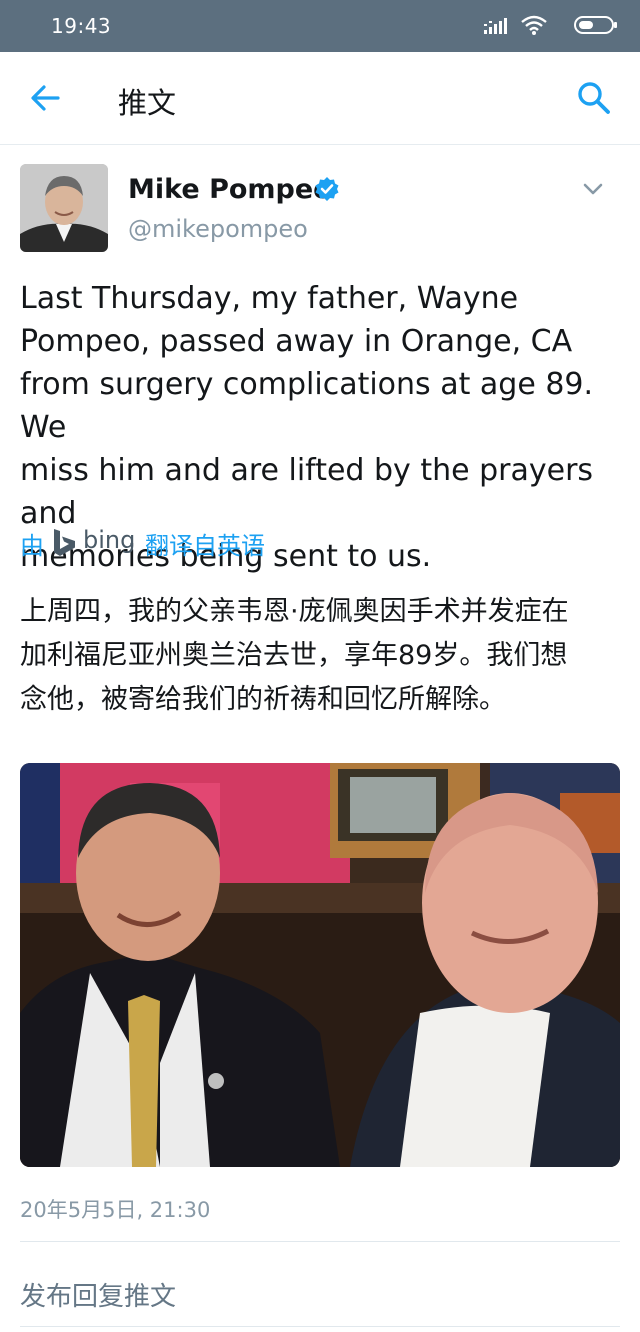  What do you see at coordinates (595, 25) in the screenshot?
I see `battery-icon` at bounding box center [595, 25].